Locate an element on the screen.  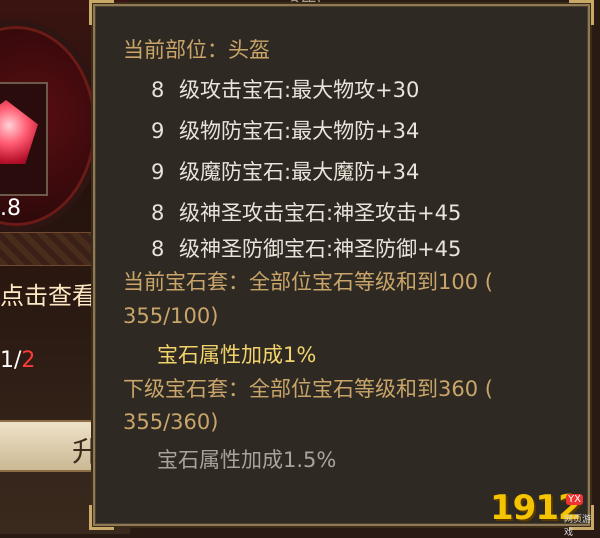
gem-row: 8 级神圣攻击宝石:神圣攻击+45 is located at coordinates (306, 213).